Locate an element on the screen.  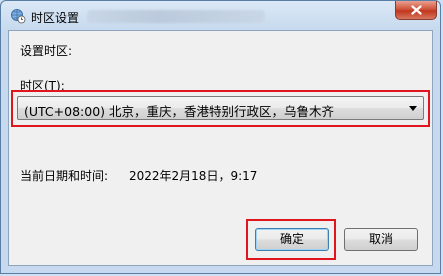
timezone-selected-value: (UTC+08:00) 北京，重庆，香港特别行政区，乌鲁木齐 is located at coordinates (179, 111).